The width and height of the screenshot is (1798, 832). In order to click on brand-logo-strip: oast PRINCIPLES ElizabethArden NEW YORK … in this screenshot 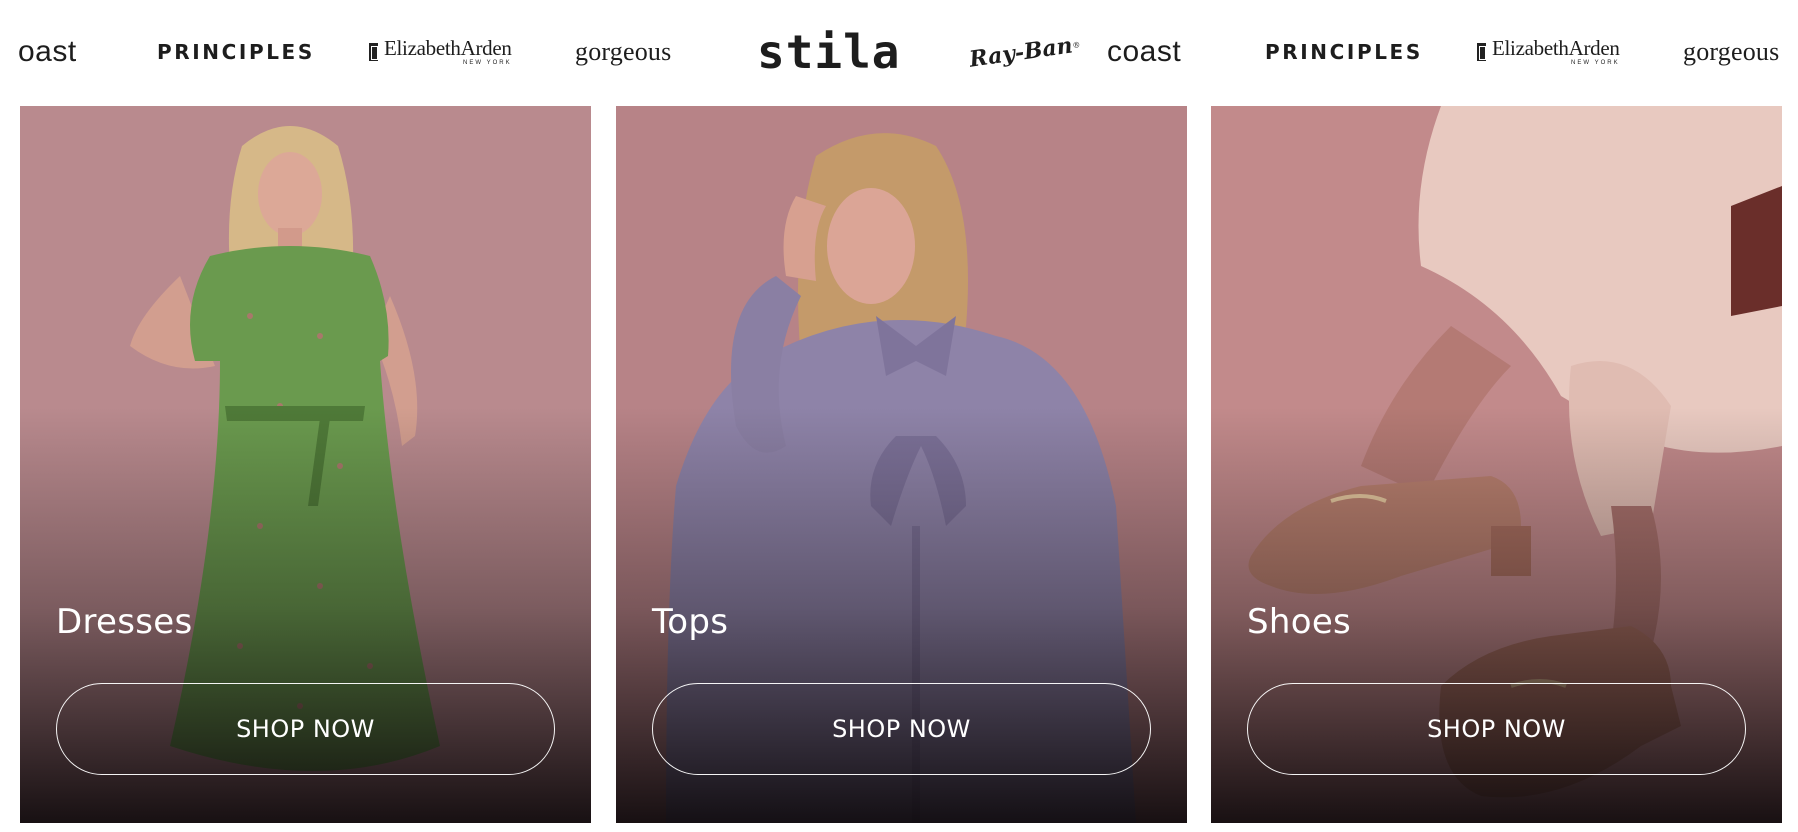, I will do `click(899, 52)`.